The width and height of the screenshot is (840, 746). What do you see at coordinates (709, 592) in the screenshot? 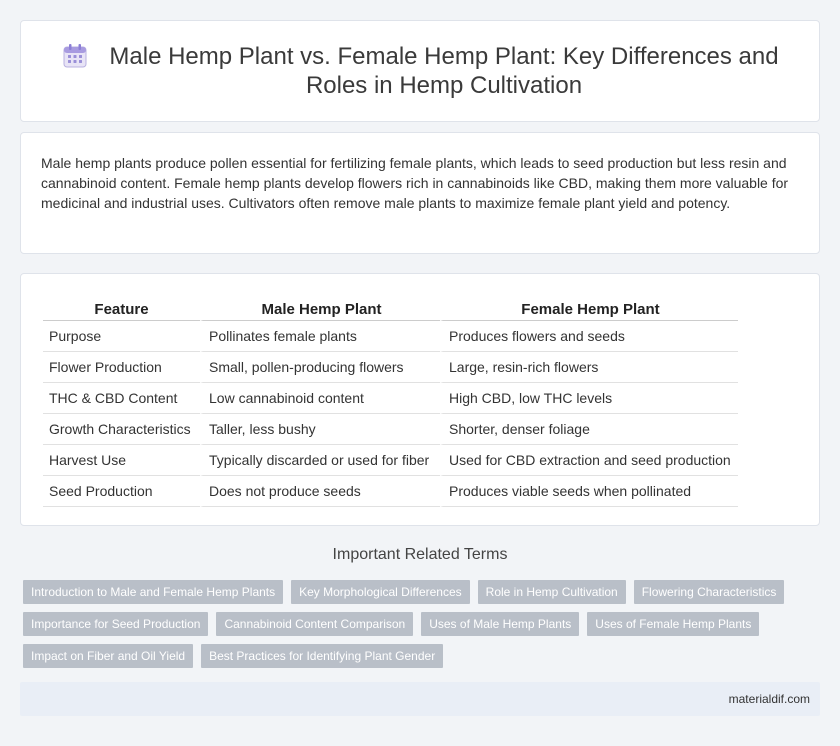
I see `related-tag: Flowering Characteristics` at bounding box center [709, 592].